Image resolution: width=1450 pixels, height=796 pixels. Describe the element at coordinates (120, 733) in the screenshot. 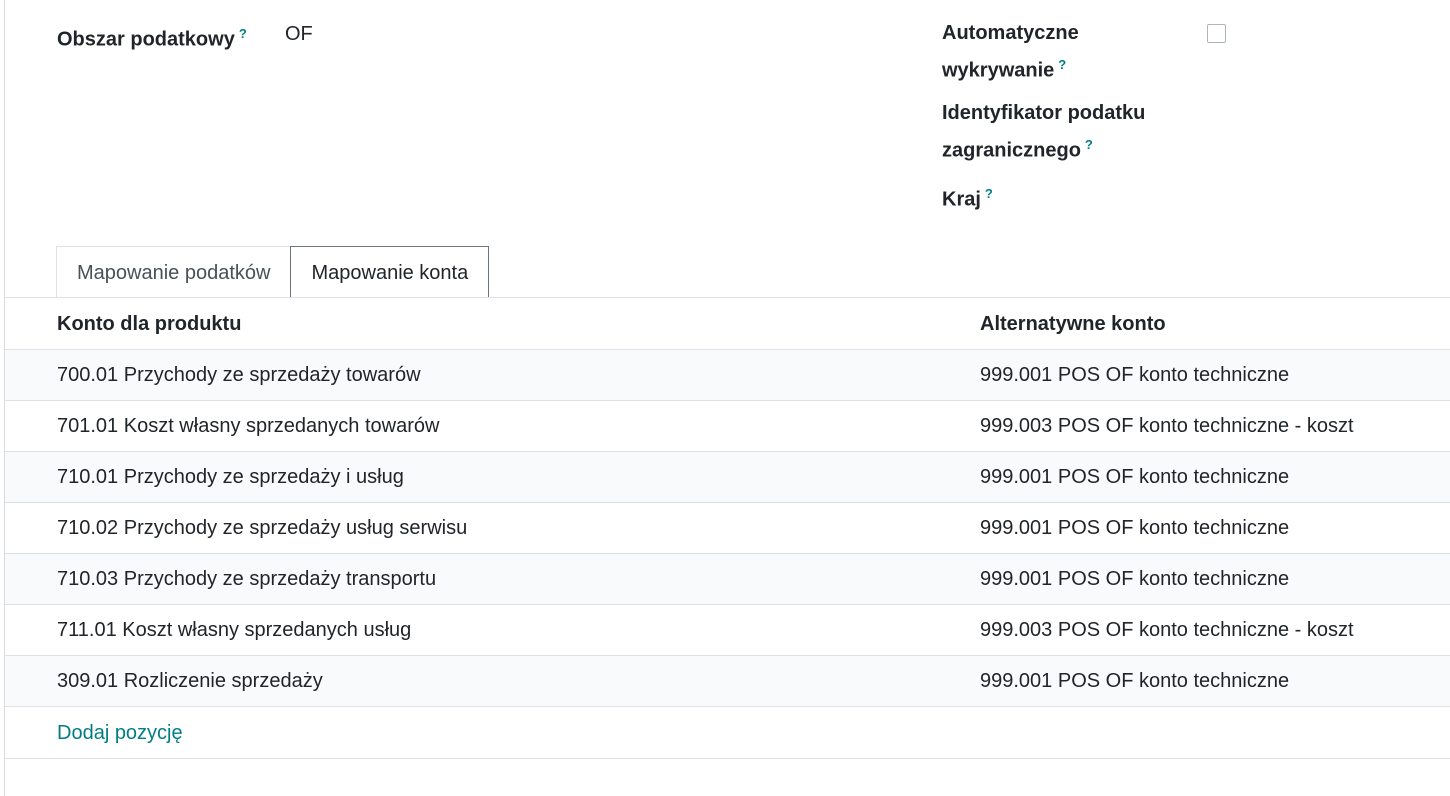

I see `add-line-link: Dodaj pozycję` at that location.